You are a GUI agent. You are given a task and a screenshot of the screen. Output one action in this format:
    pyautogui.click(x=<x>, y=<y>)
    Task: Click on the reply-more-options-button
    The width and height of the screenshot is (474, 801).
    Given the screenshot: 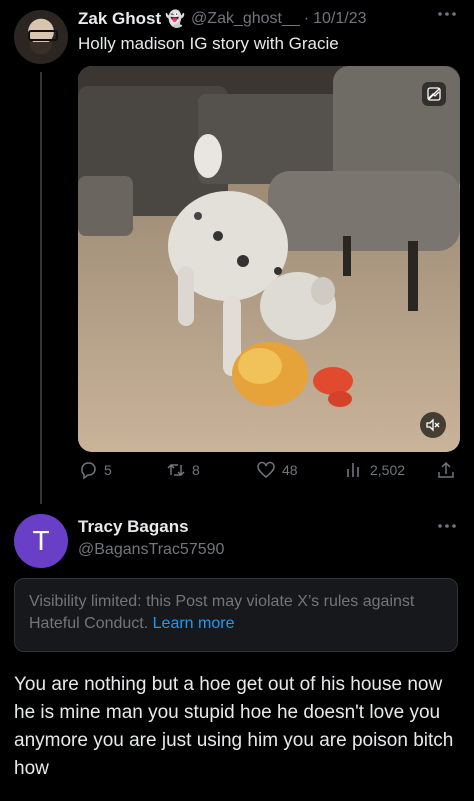 What is the action you would take?
    pyautogui.click(x=447, y=528)
    